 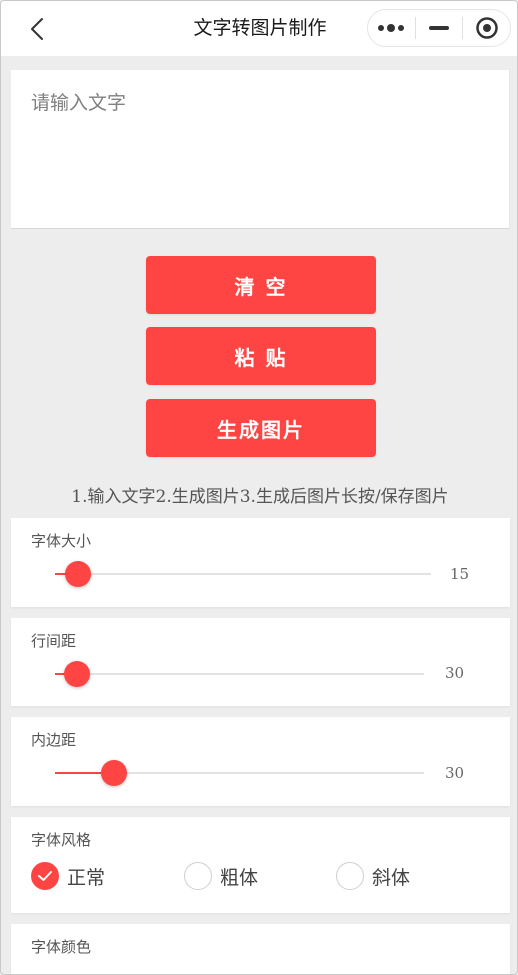 What do you see at coordinates (243, 574) in the screenshot?
I see `font-size-slider` at bounding box center [243, 574].